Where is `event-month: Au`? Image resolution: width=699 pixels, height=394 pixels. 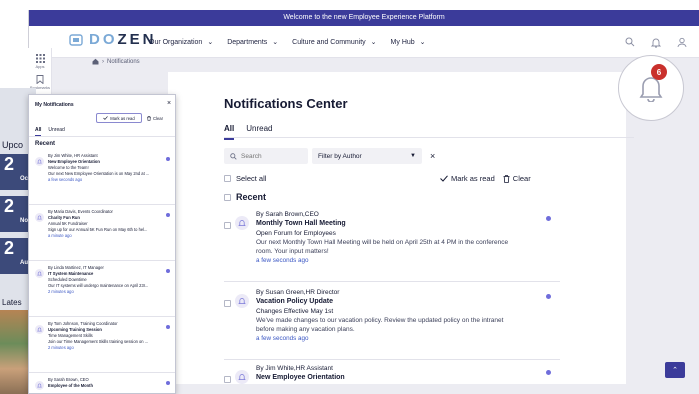 event-month: Au is located at coordinates (24, 263).